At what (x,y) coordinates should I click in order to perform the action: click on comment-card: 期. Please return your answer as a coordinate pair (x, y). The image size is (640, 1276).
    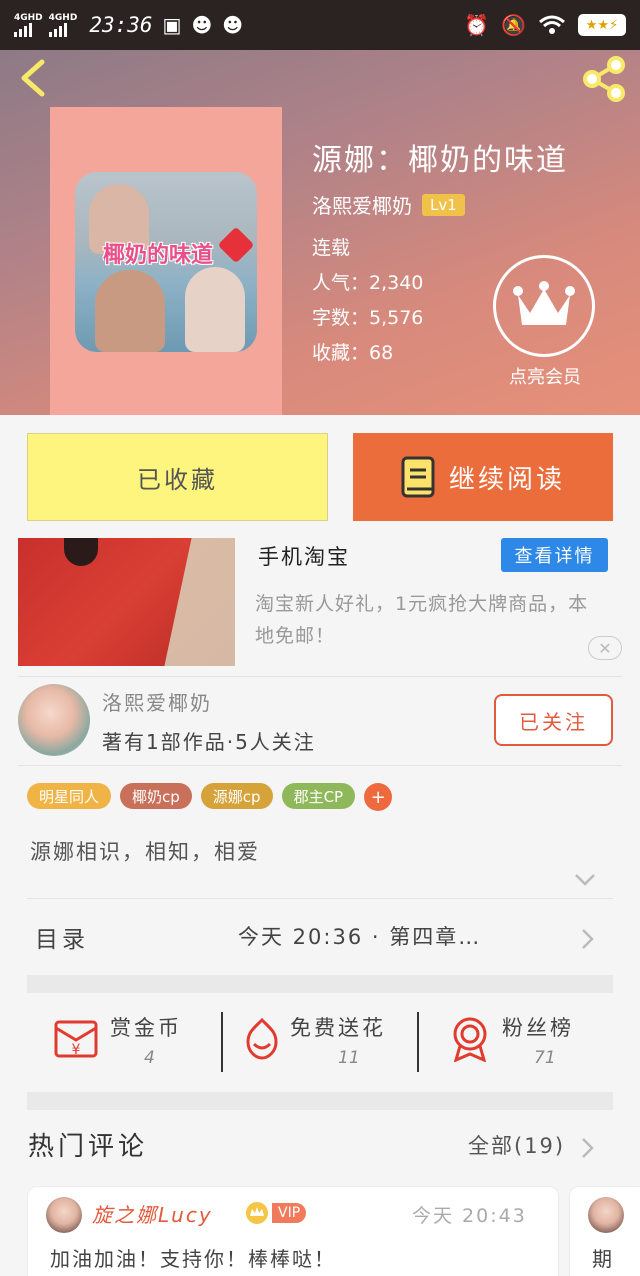
    Looking at the image, I should click on (604, 1231).